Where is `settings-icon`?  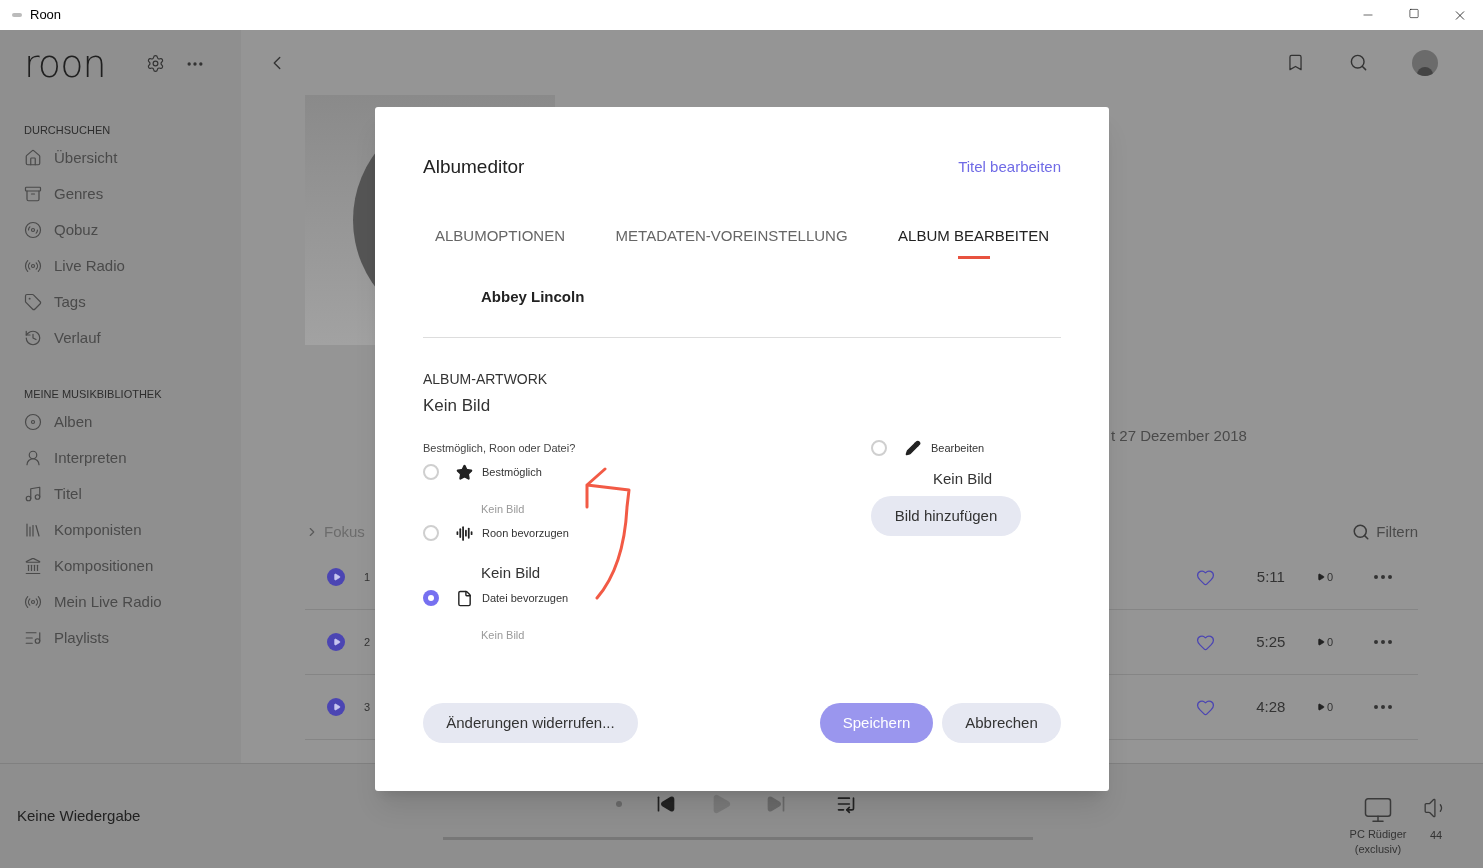 settings-icon is located at coordinates (155, 63).